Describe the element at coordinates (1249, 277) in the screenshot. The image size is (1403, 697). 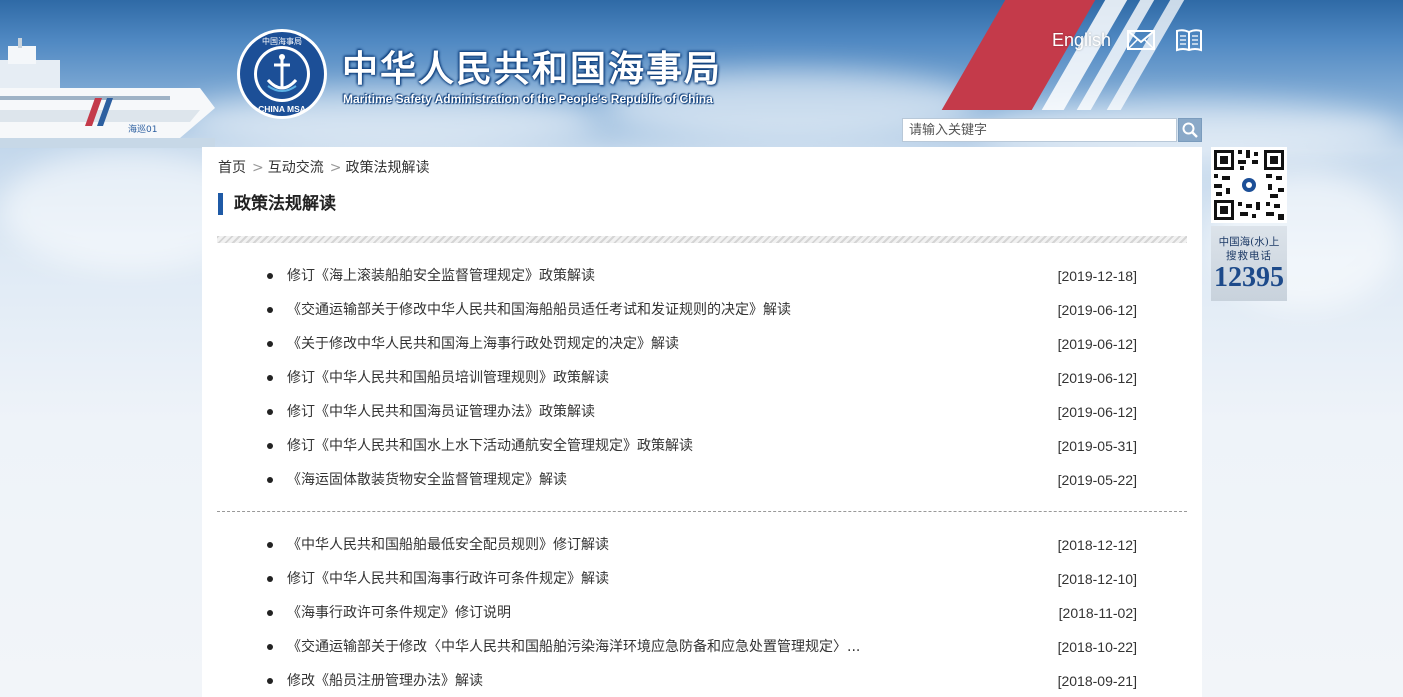
I see `hotline-number: 12395` at that location.